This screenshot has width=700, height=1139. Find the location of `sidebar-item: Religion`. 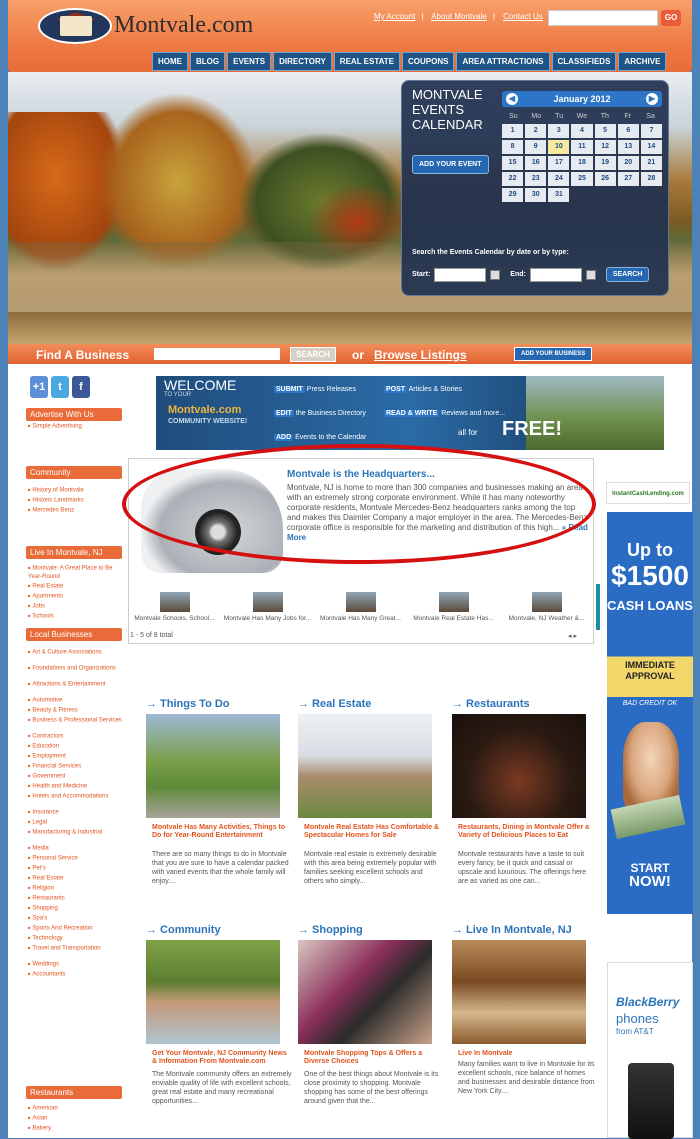

sidebar-item: Religion is located at coordinates (78, 888).